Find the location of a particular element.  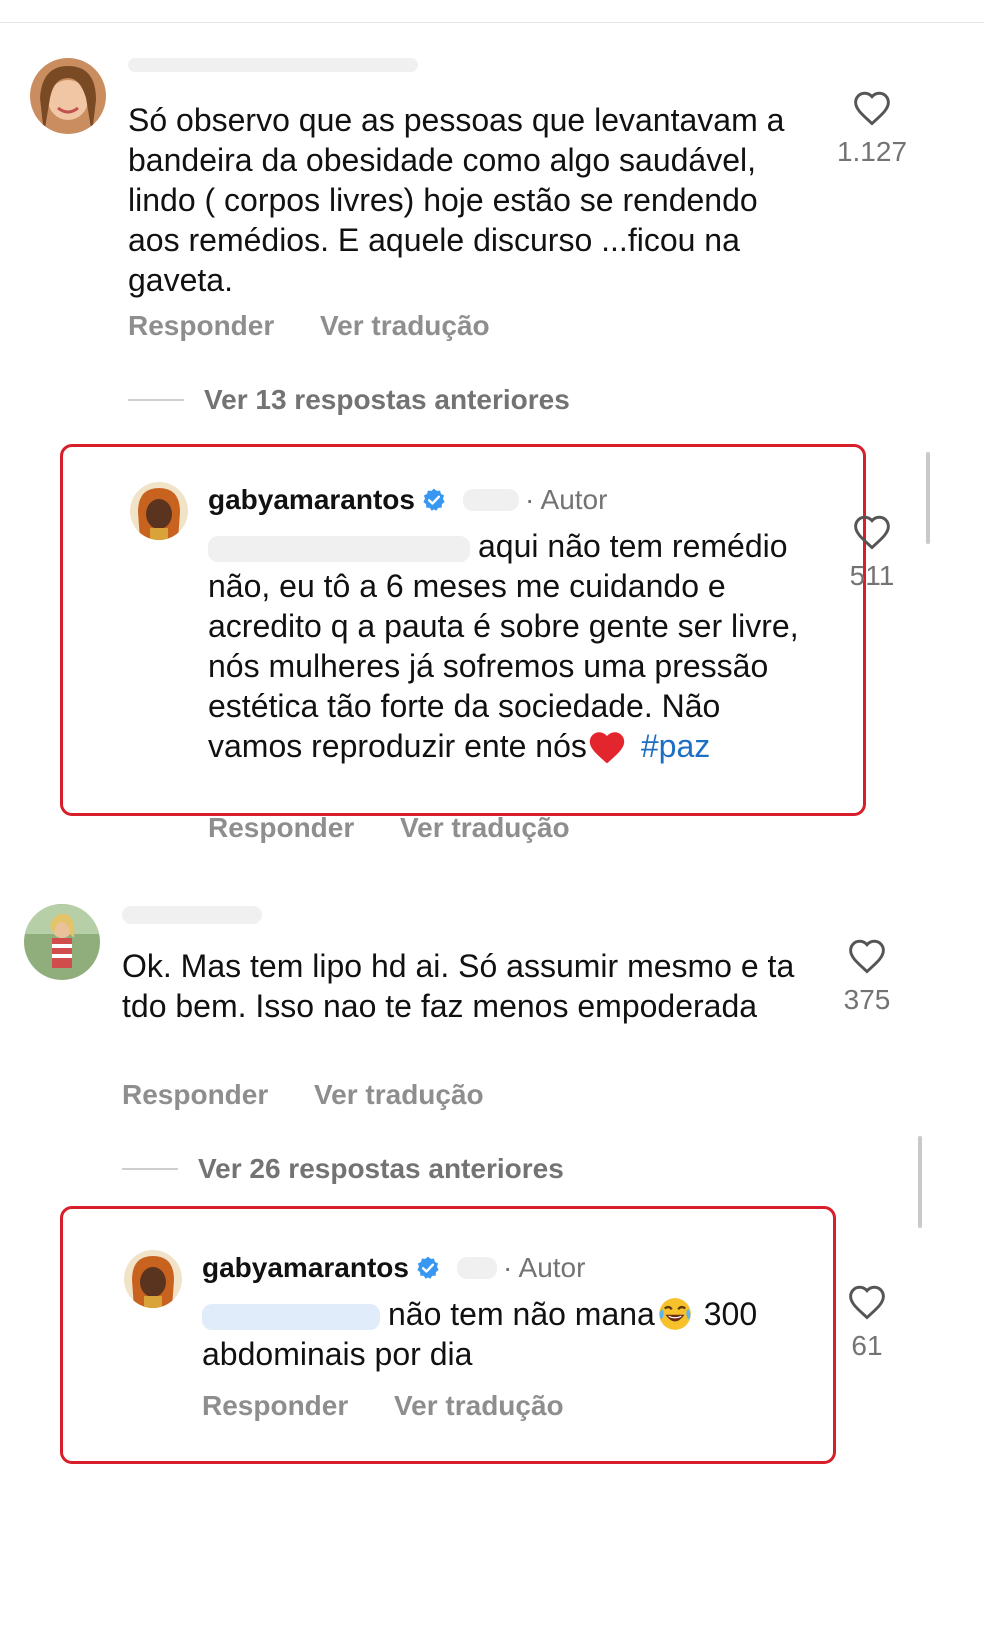

reply-body-count: 300 is located at coordinates (730, 1314).